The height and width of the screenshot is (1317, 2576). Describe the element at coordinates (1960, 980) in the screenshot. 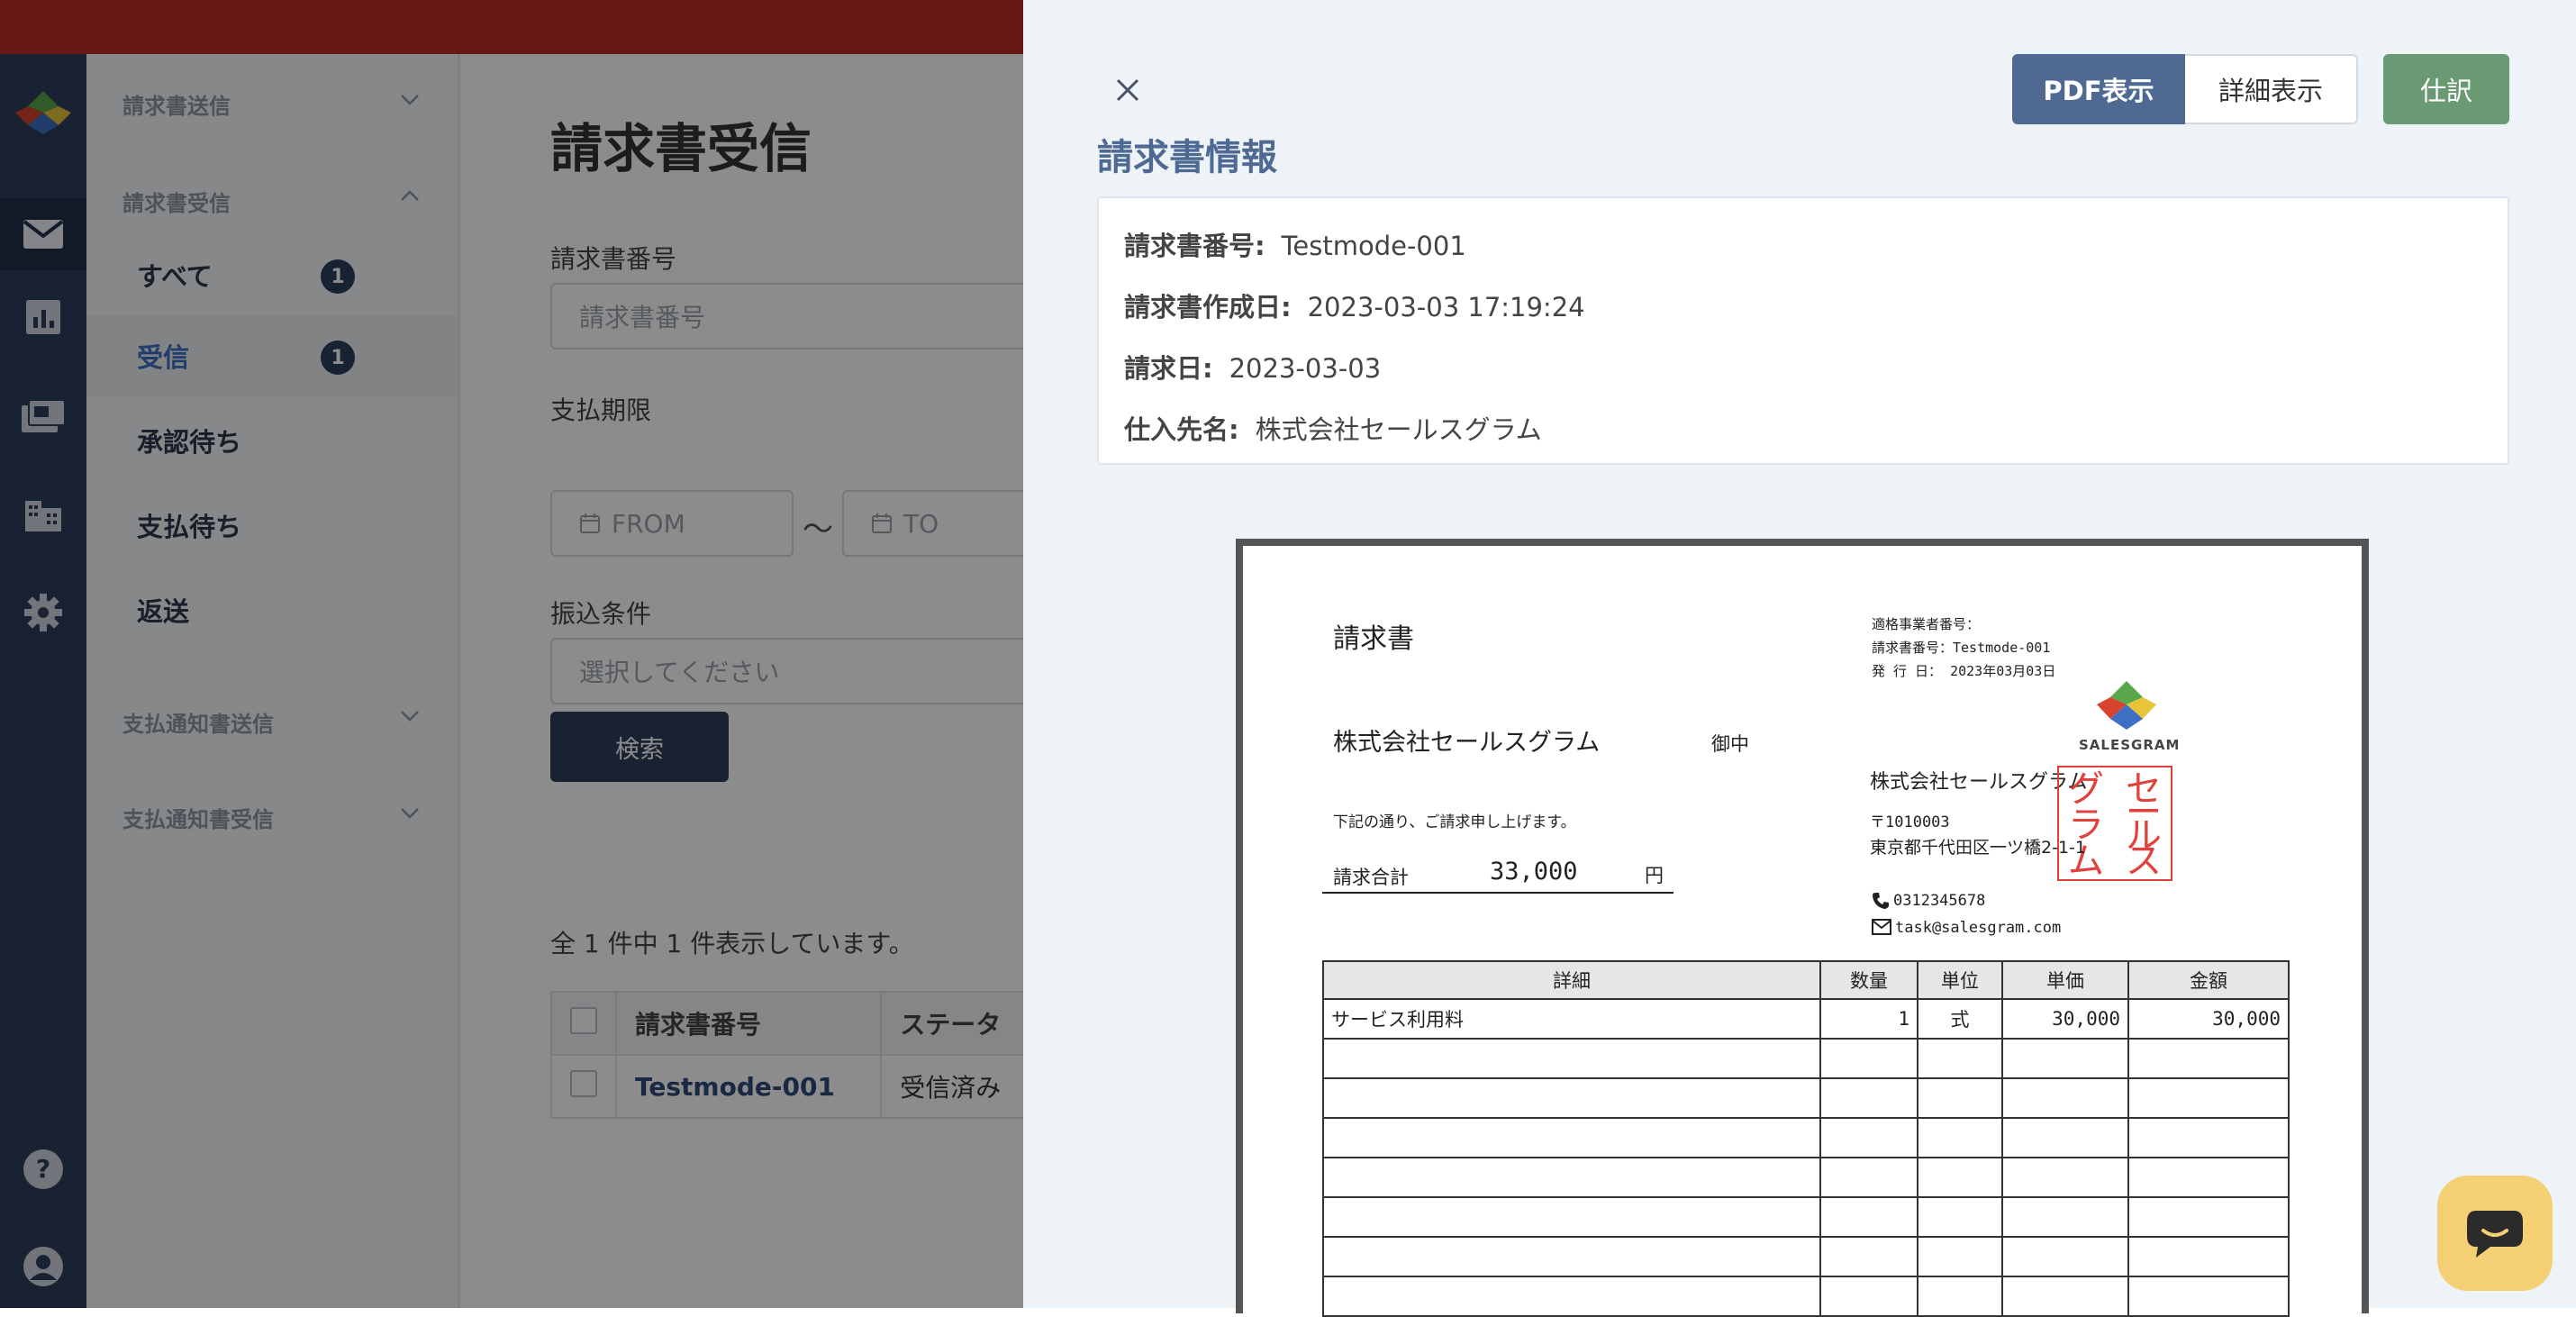

I see `column-header: 単位` at that location.